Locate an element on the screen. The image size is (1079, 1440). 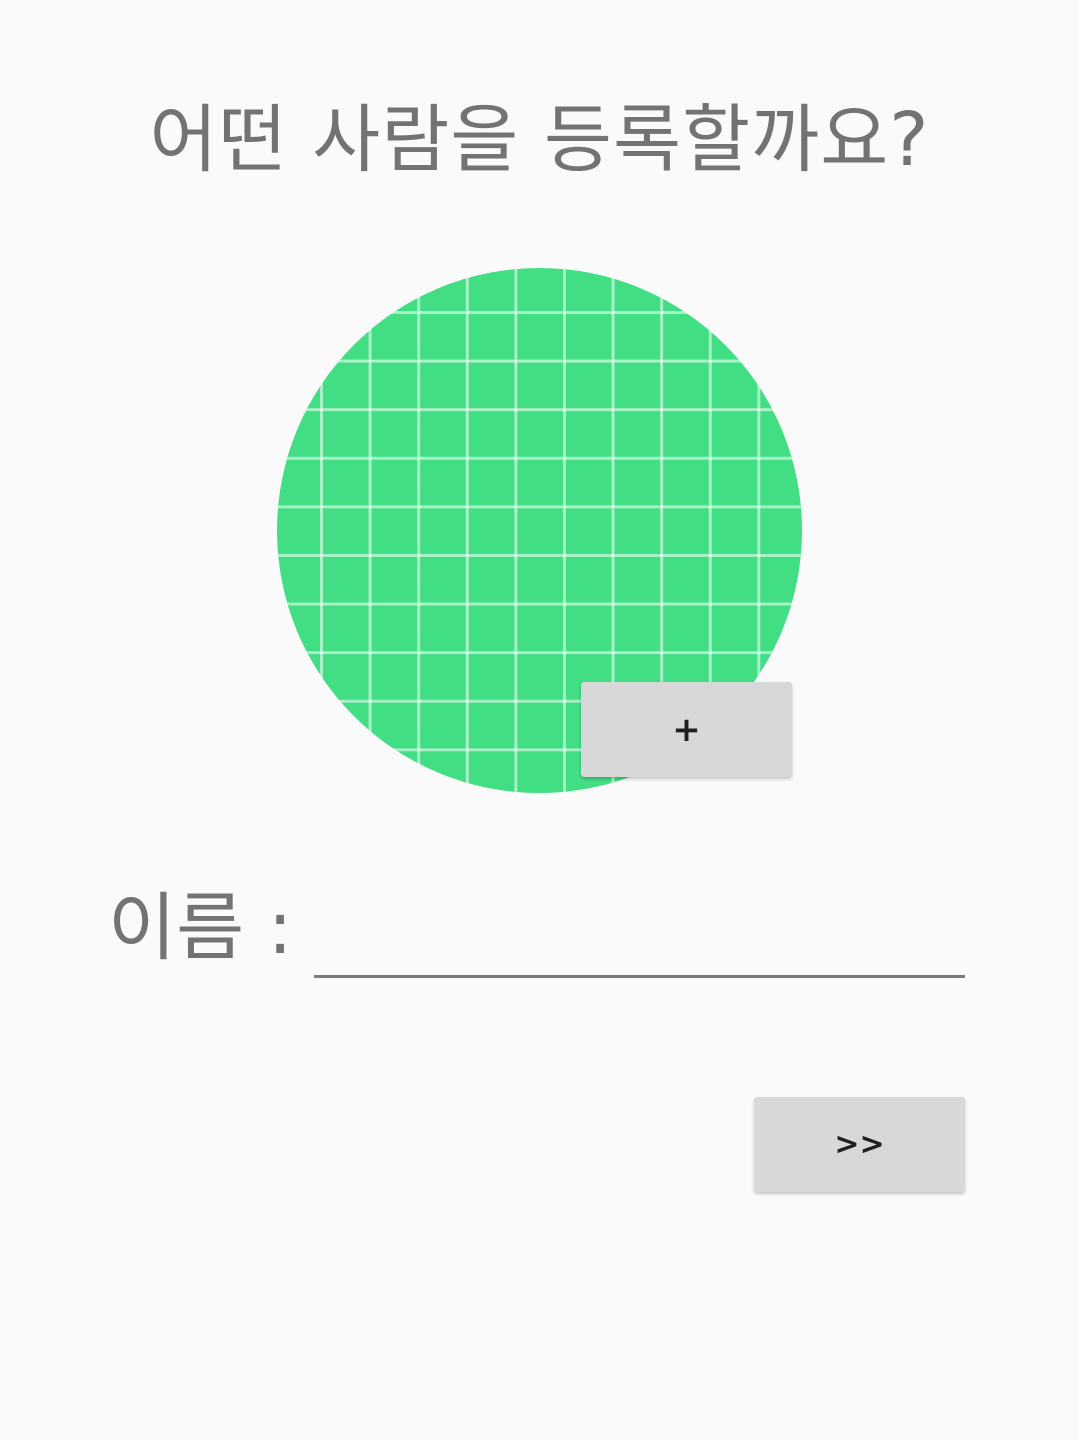
page-title: 어떤 사람을 등록할까요? is located at coordinates (539, 140).